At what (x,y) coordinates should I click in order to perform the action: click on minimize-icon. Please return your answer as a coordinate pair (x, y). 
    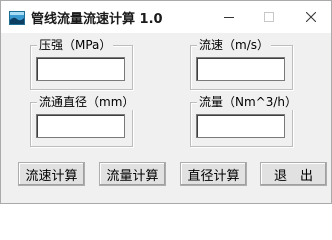
    Looking at the image, I should click on (229, 17).